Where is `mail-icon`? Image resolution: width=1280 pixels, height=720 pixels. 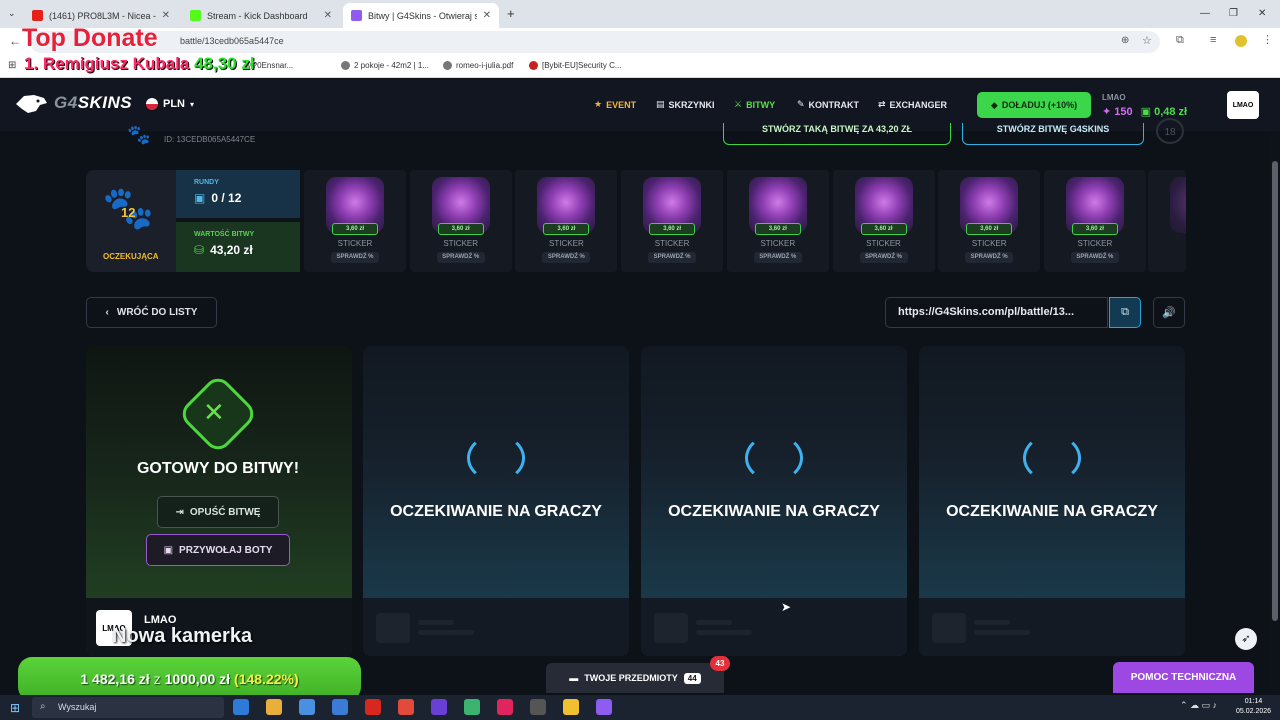 mail-icon is located at coordinates (340, 707).